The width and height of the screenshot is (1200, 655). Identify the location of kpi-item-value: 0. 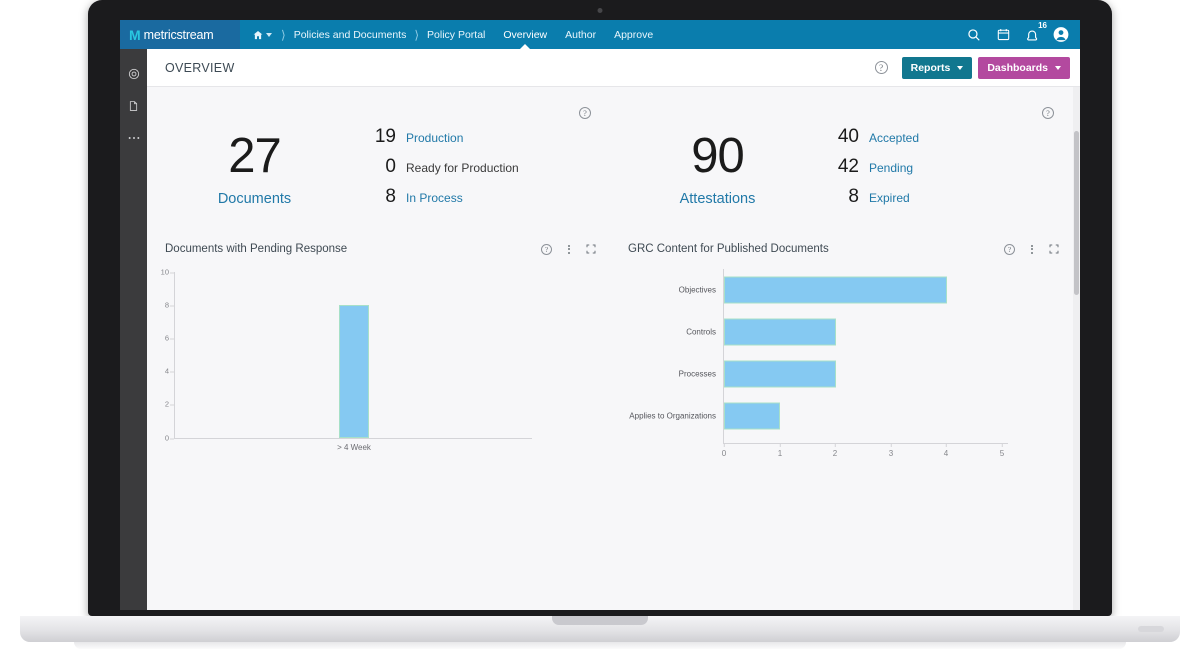
(390, 166).